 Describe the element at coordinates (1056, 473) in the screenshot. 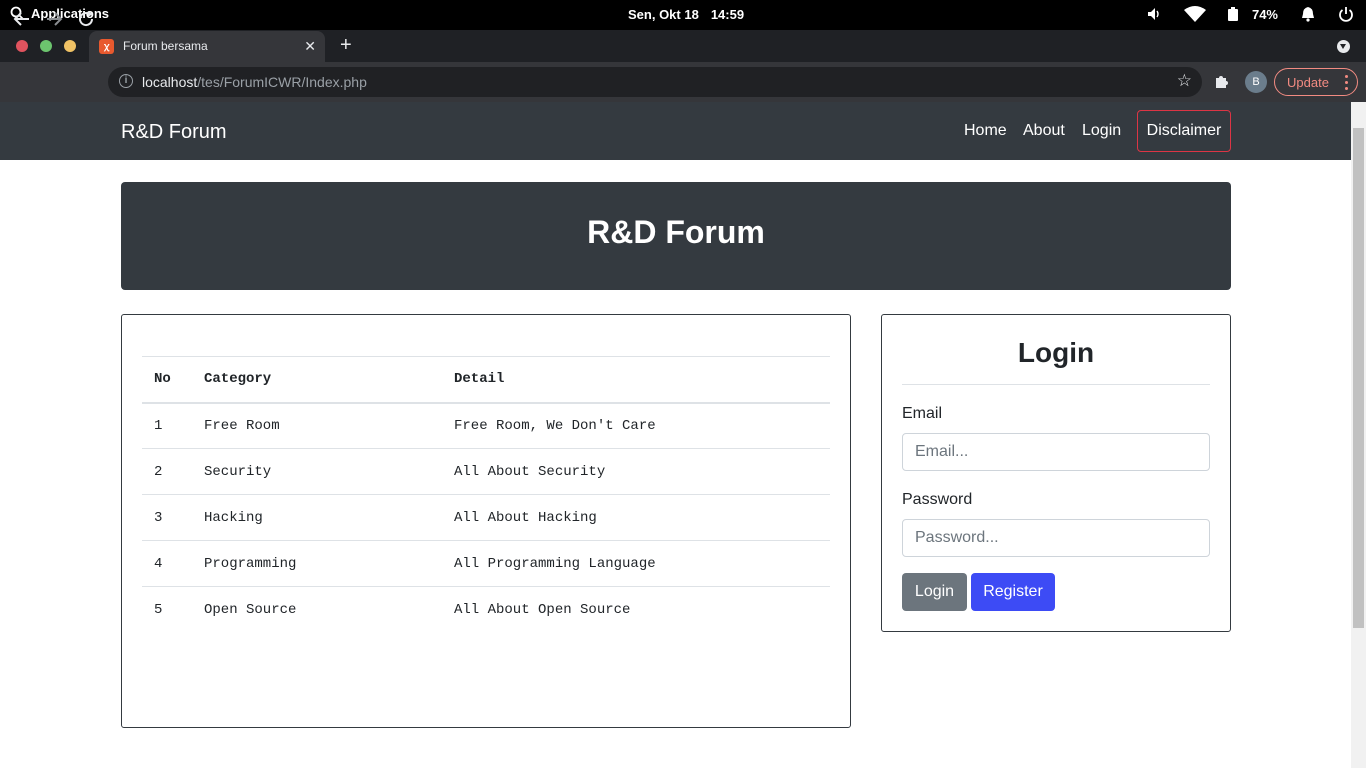

I see `login-card: Login Email Password Login Register` at that location.